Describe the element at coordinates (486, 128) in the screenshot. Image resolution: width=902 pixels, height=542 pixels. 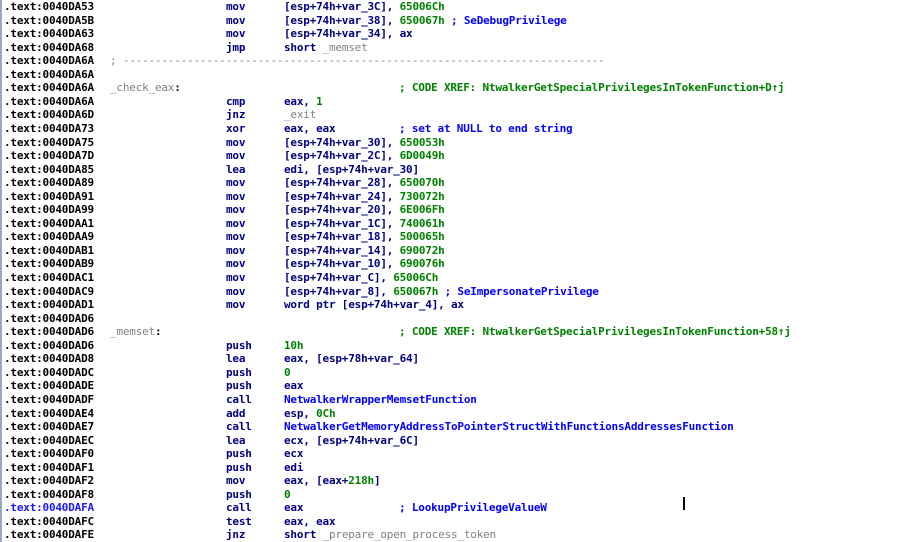
I see `line-comment: ; set at NULL to end string` at that location.